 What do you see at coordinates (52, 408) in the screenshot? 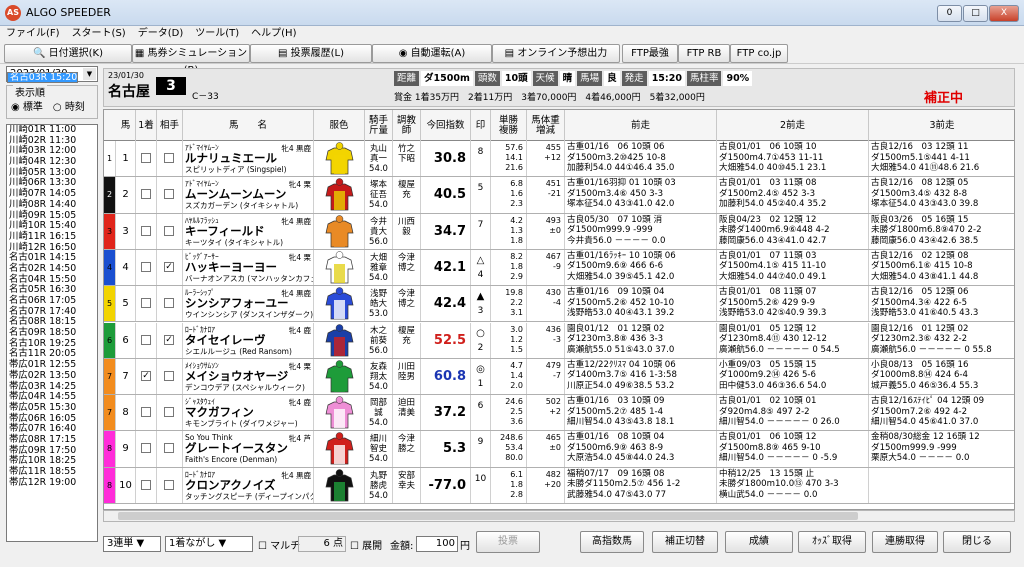
I see `race-list-item: 帯広05R 15:30` at bounding box center [52, 408].